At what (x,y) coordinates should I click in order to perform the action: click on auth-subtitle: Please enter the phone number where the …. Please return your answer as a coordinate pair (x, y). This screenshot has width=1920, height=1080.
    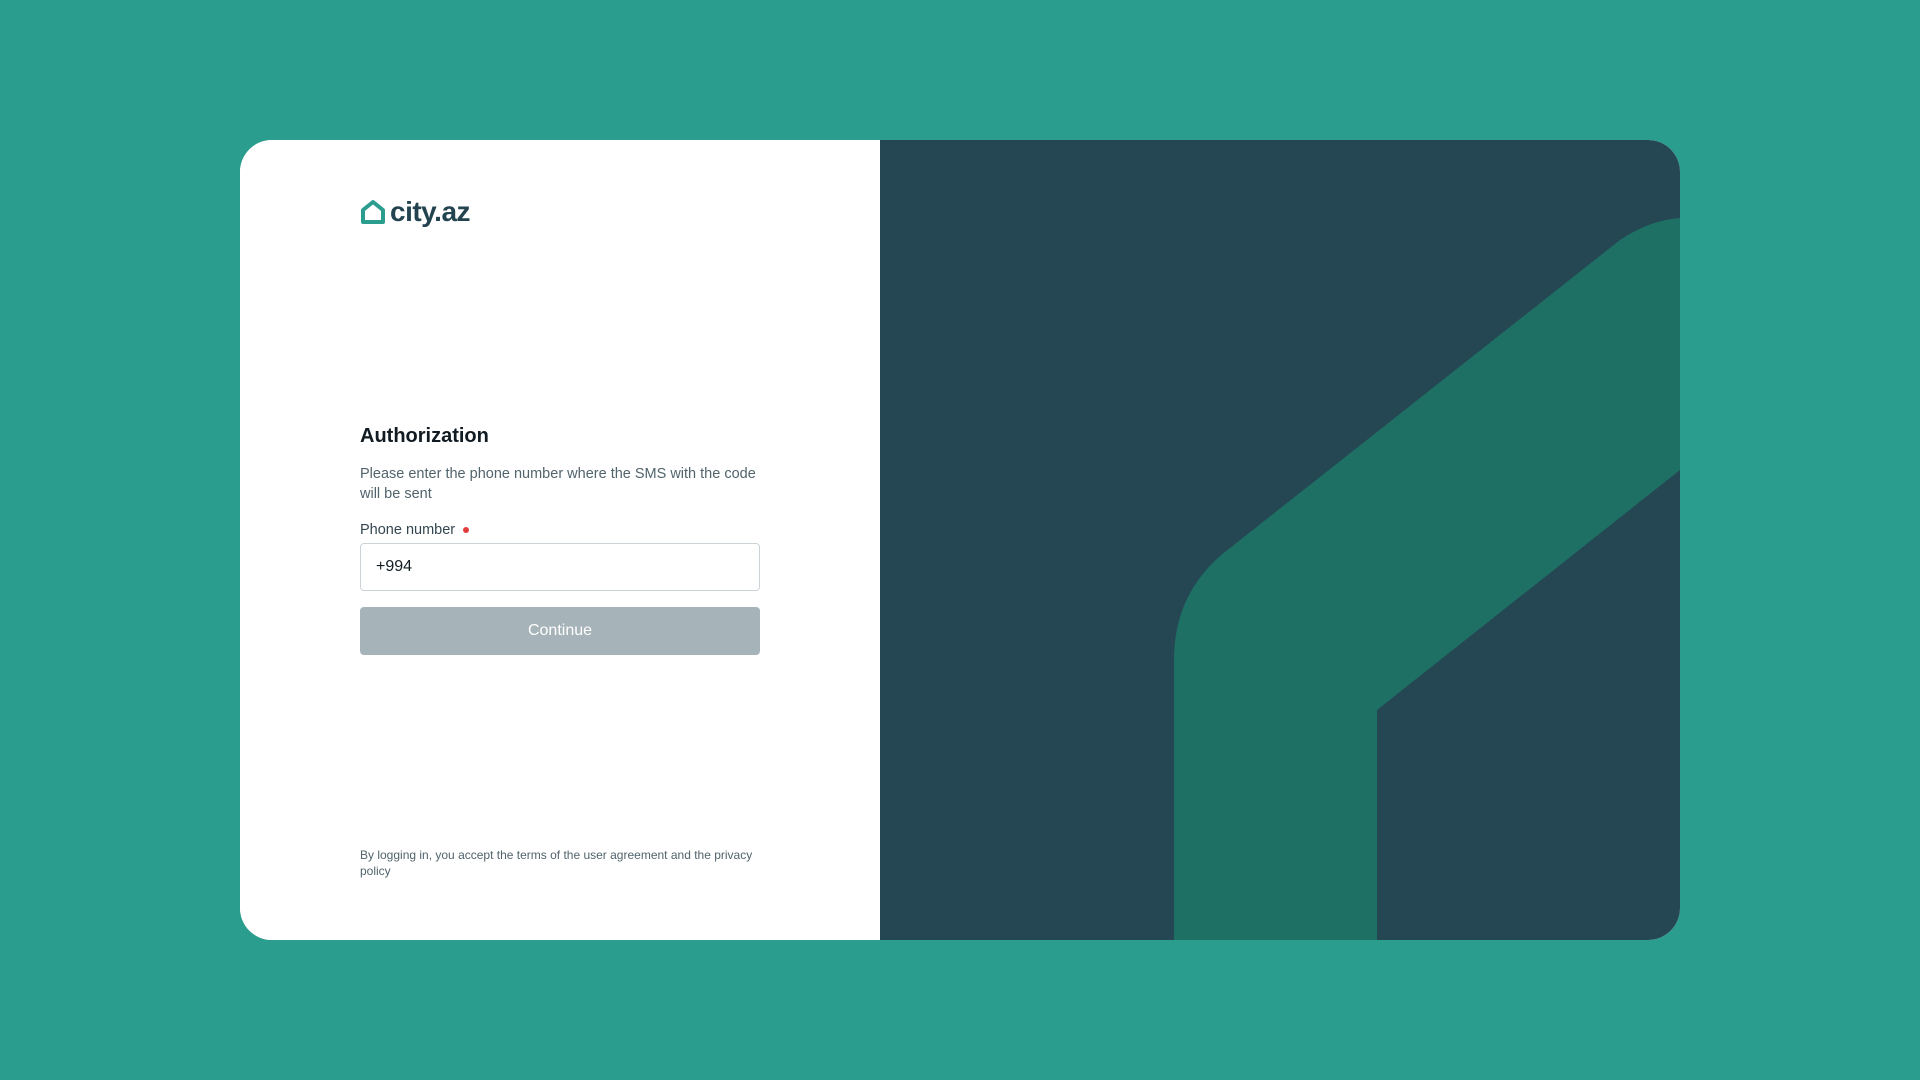
    Looking at the image, I should click on (558, 484).